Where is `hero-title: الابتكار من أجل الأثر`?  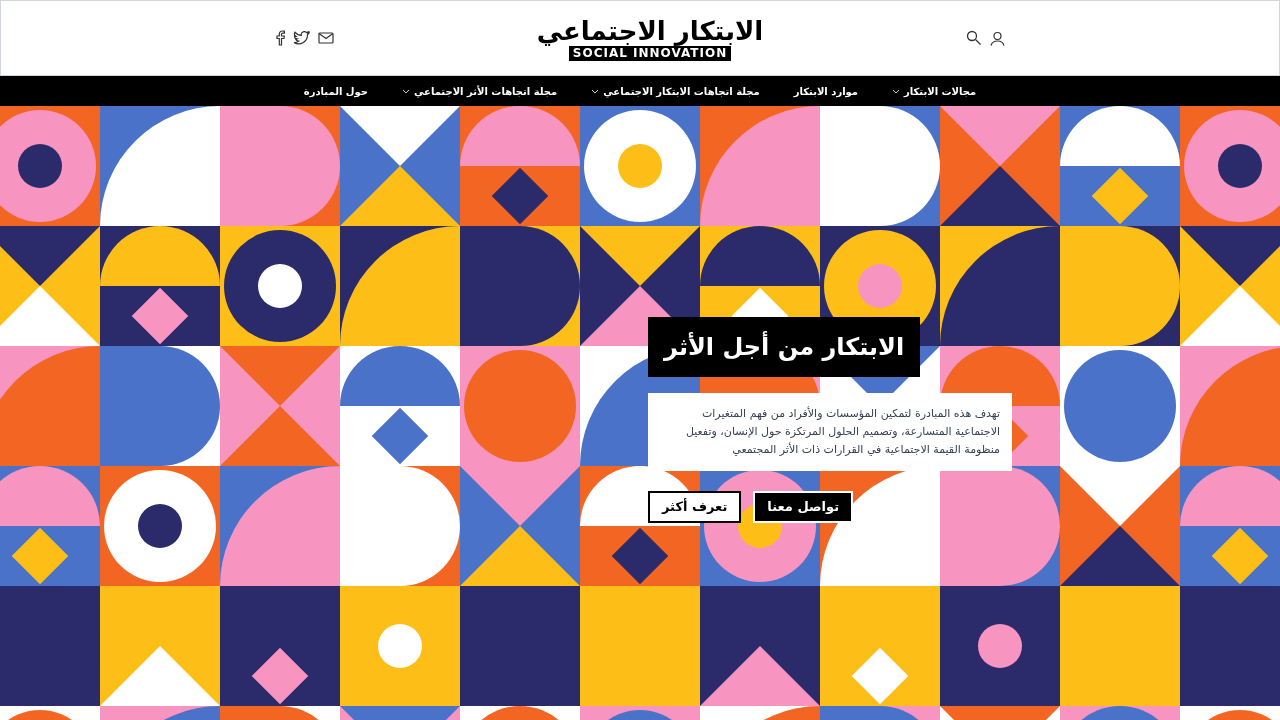
hero-title: الابتكار من أجل الأثر is located at coordinates (784, 347).